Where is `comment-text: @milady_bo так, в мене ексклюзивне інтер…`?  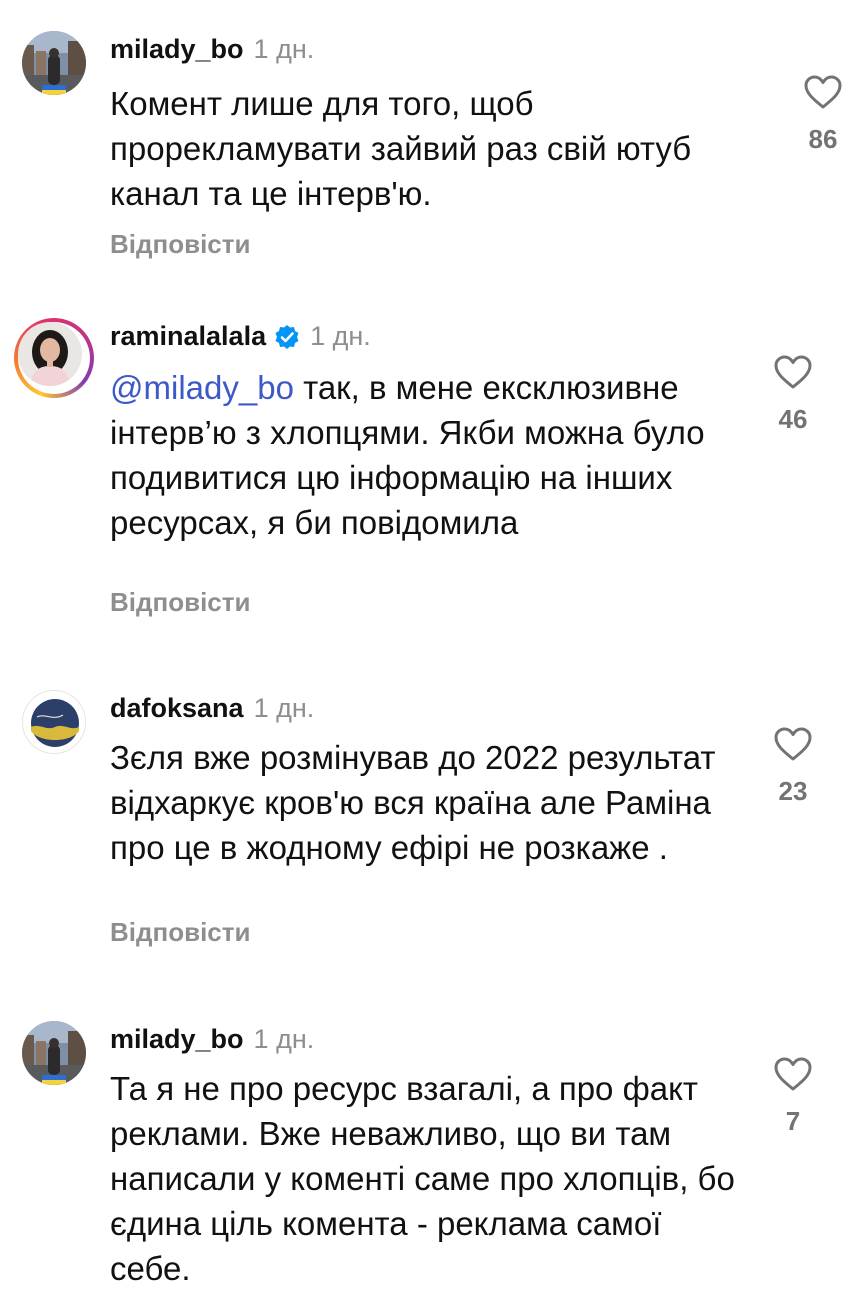 comment-text: @milady_bo так, в мене ексклюзивне інтер… is located at coordinates (425, 455).